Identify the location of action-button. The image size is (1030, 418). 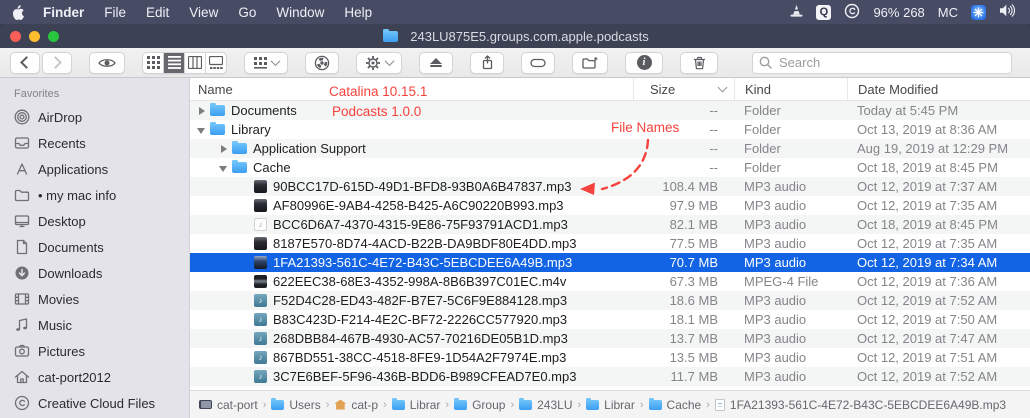
(379, 62).